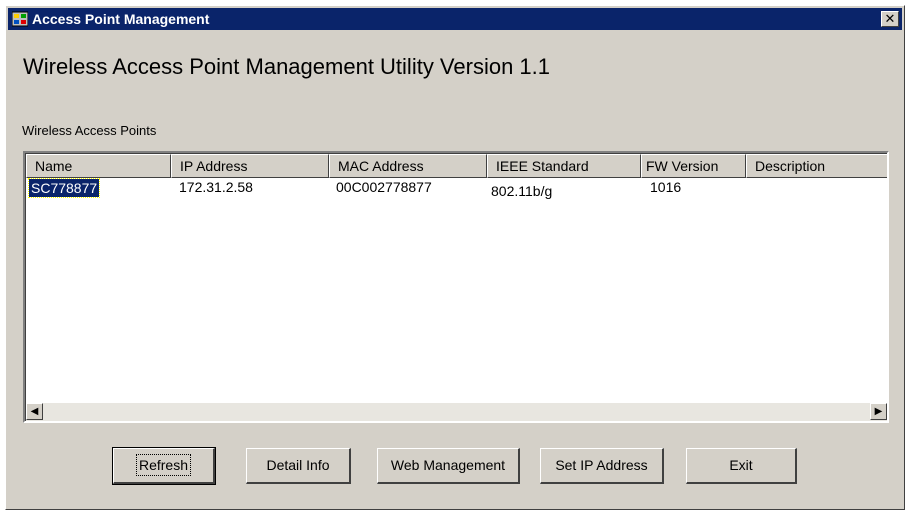 This screenshot has height=515, width=911. I want to click on window-title: Access Point Management, so click(121, 19).